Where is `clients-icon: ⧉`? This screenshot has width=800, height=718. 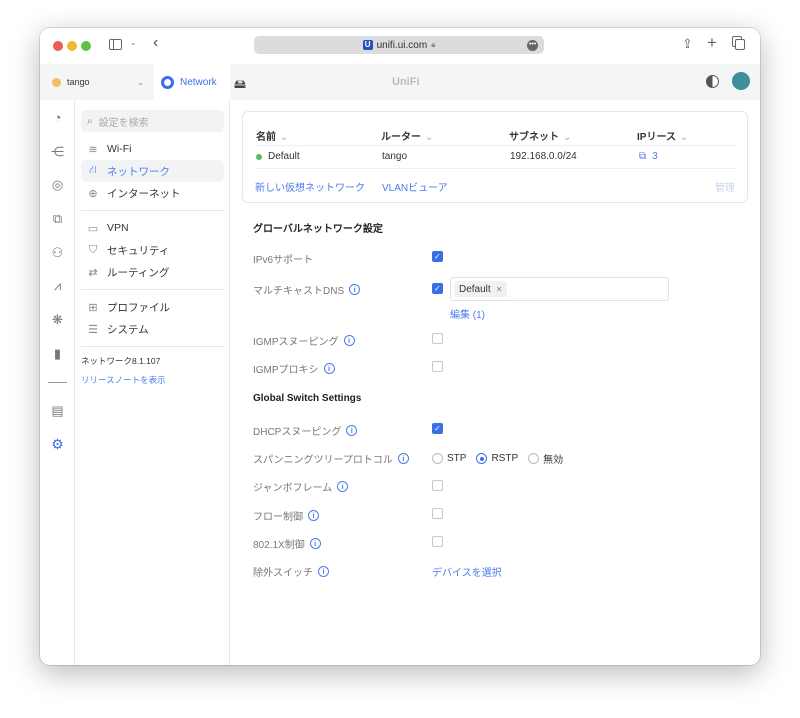
clients-icon: ⧉ is located at coordinates (57, 219).